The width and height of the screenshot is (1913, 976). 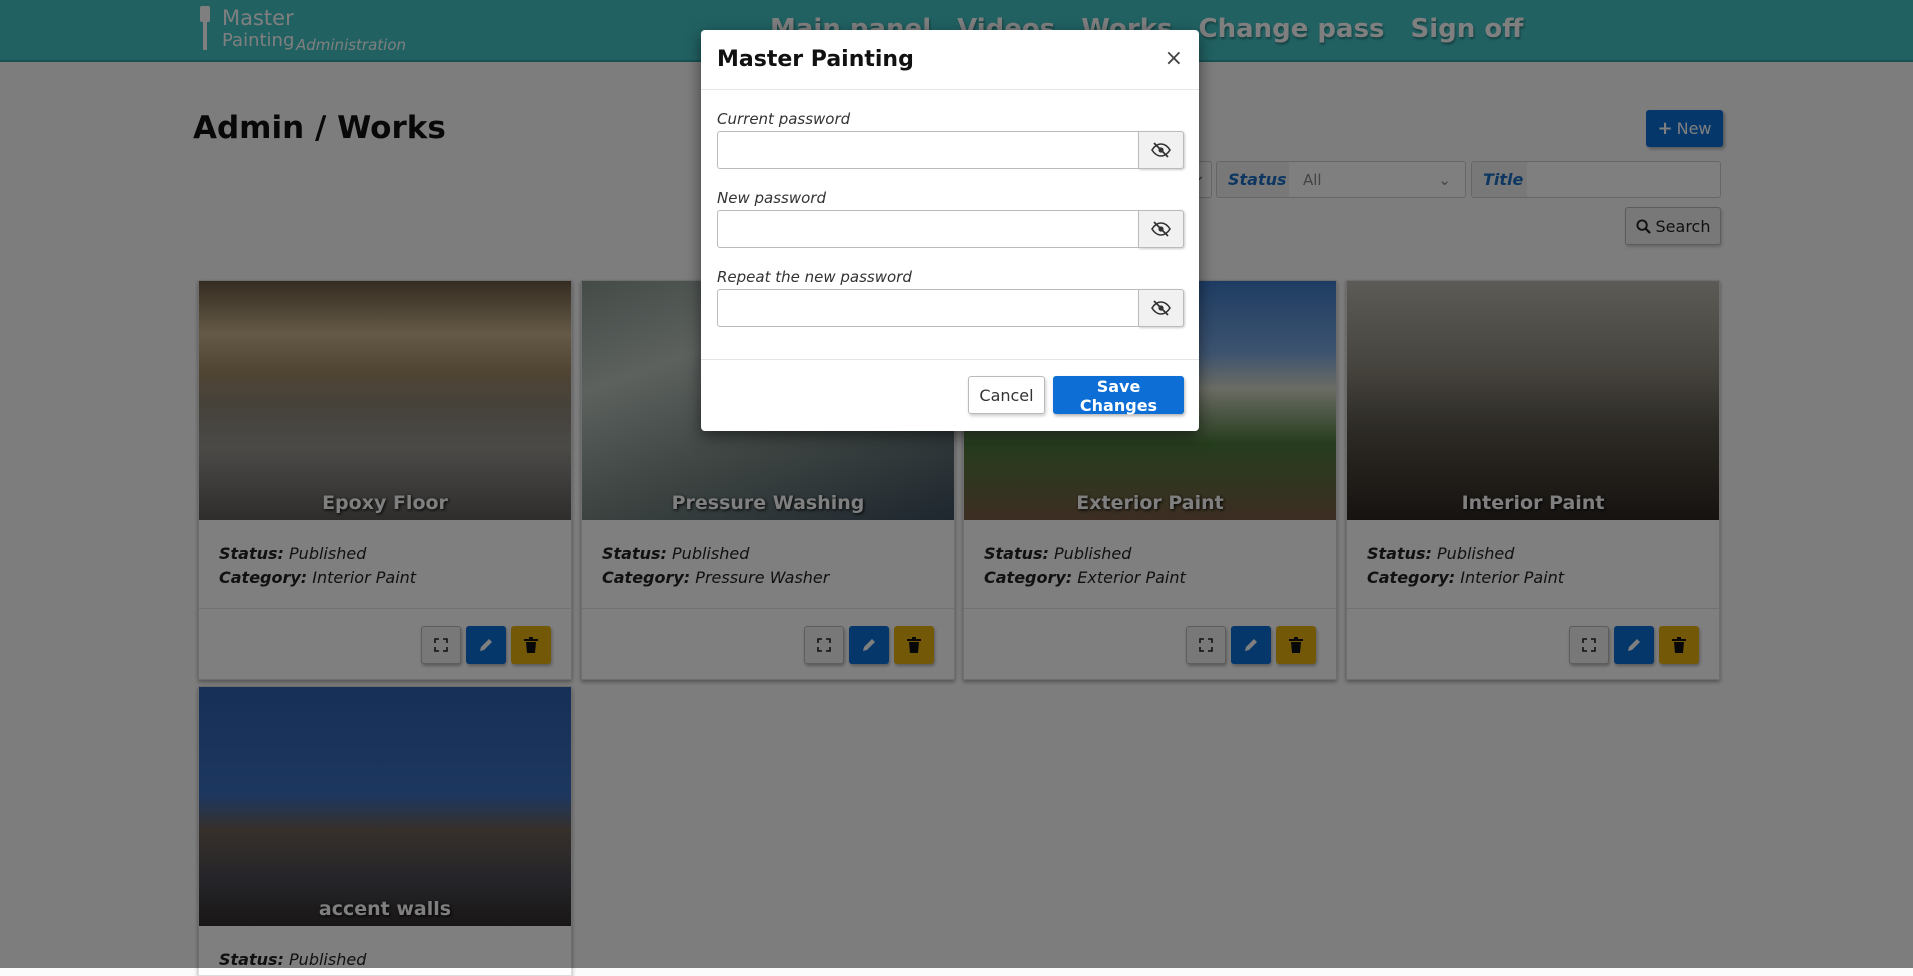 I want to click on toggle-repeat-password-button, so click(x=1161, y=308).